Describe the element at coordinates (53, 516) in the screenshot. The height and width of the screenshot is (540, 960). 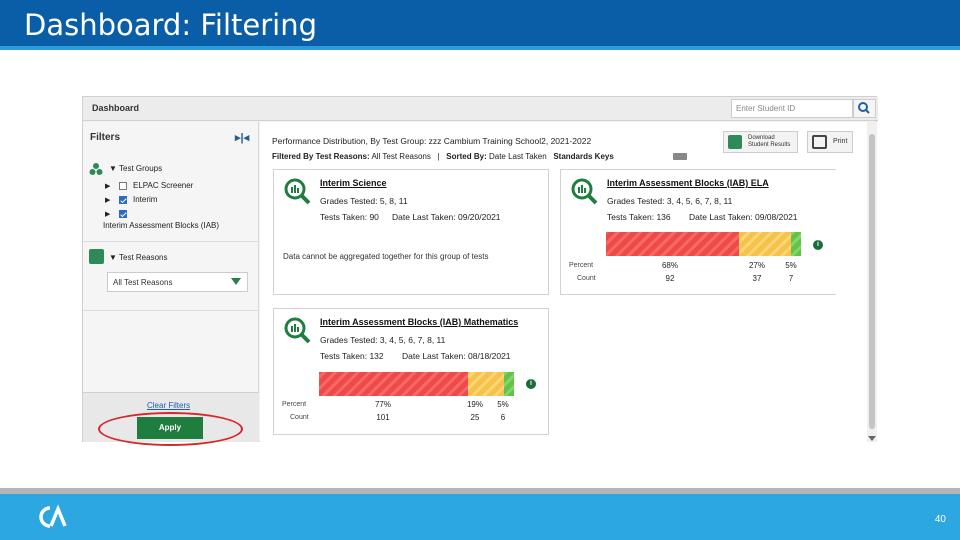
I see `ca-logo-icon` at that location.